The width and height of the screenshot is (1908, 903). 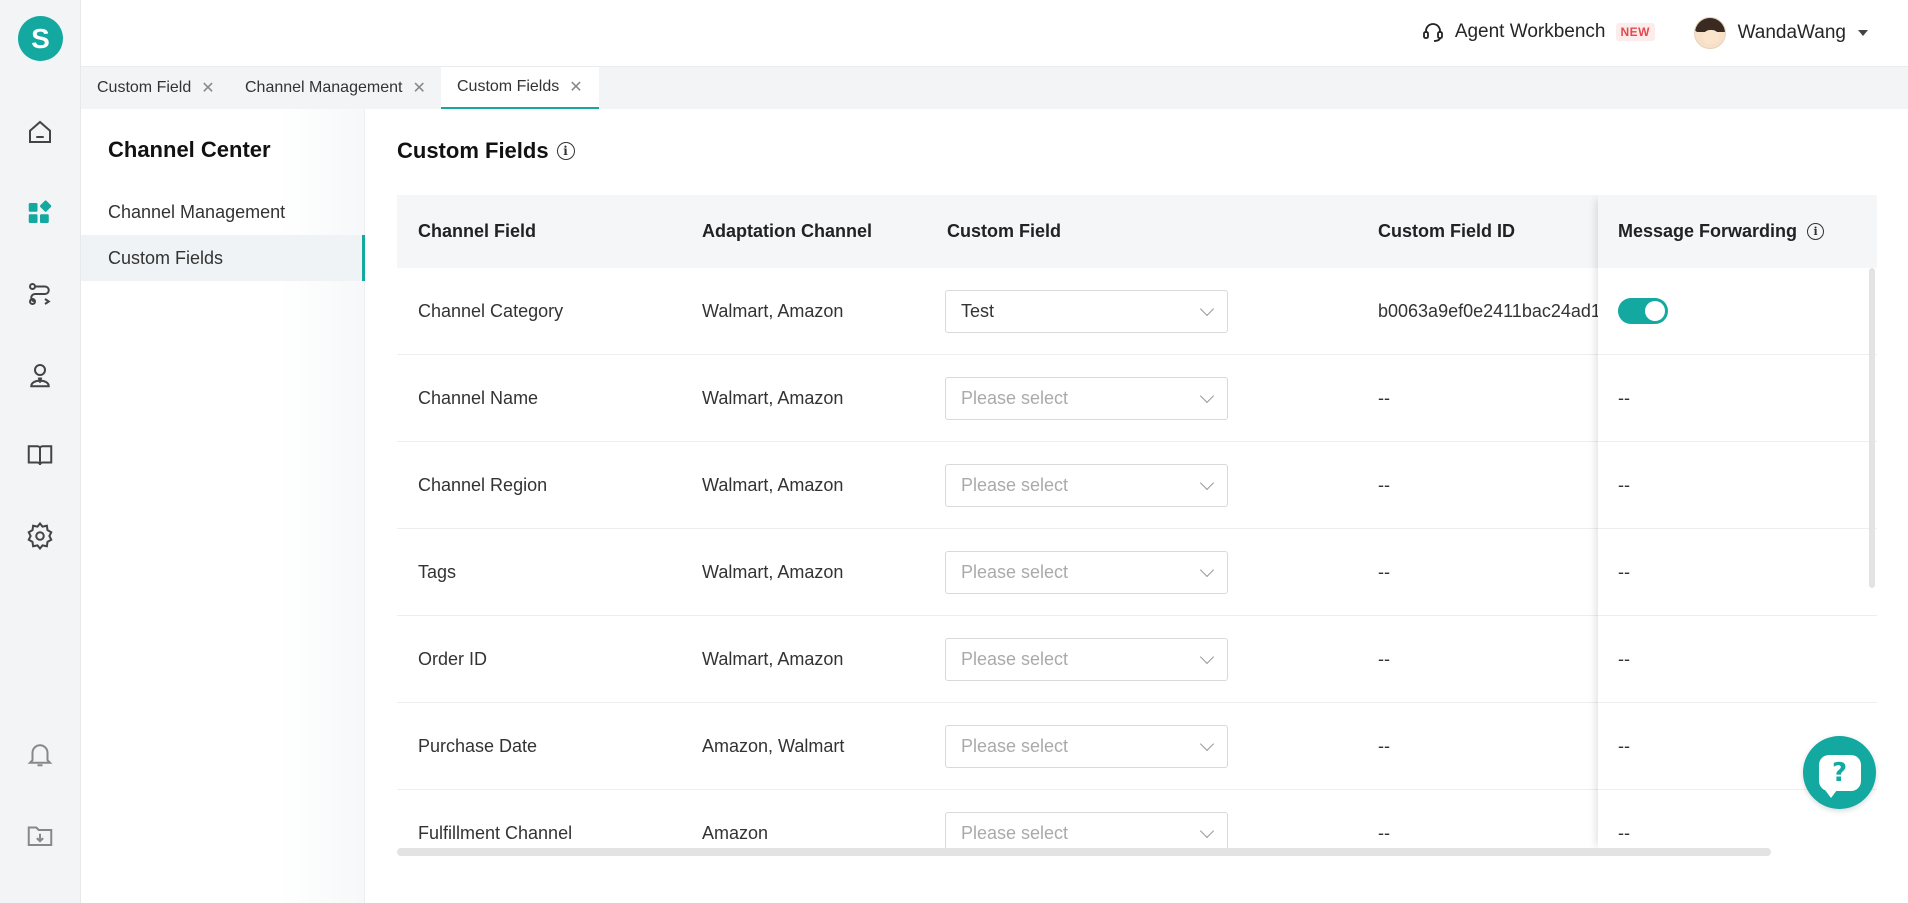 I want to click on message-forwarding-cell, so click(x=1737, y=311).